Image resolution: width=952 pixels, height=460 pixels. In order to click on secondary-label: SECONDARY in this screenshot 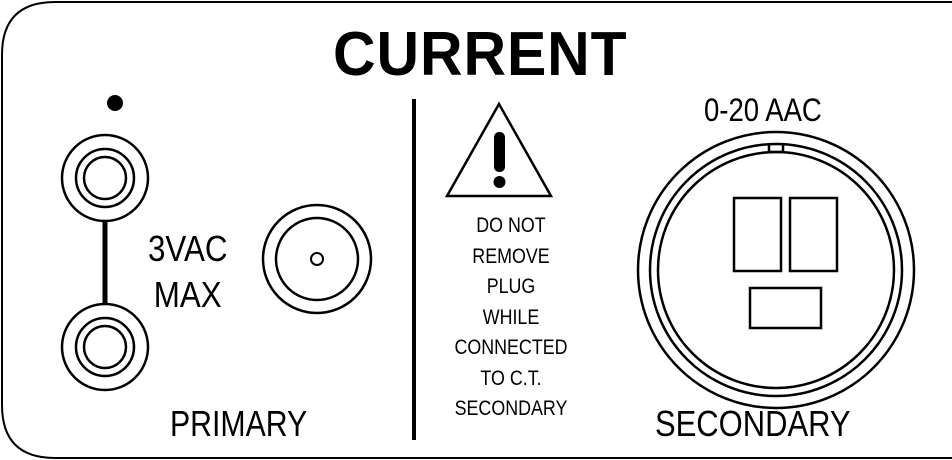, I will do `click(753, 423)`.